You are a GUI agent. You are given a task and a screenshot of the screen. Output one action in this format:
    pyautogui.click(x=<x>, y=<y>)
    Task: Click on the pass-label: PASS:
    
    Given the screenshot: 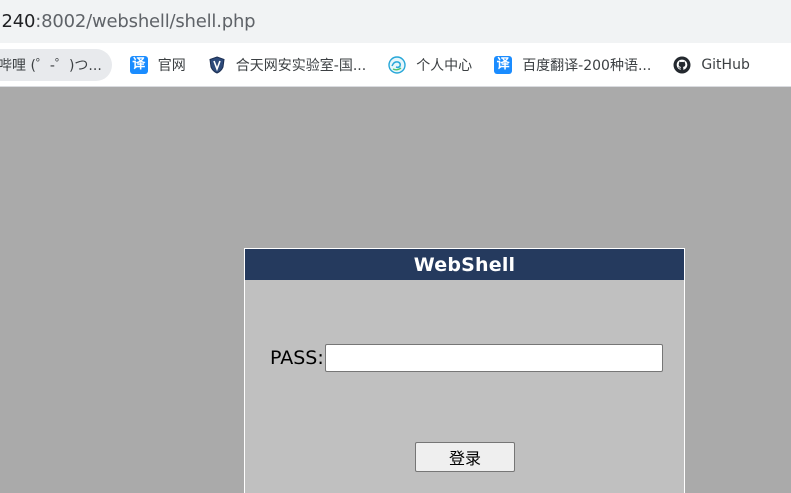 What is the action you would take?
    pyautogui.click(x=297, y=358)
    